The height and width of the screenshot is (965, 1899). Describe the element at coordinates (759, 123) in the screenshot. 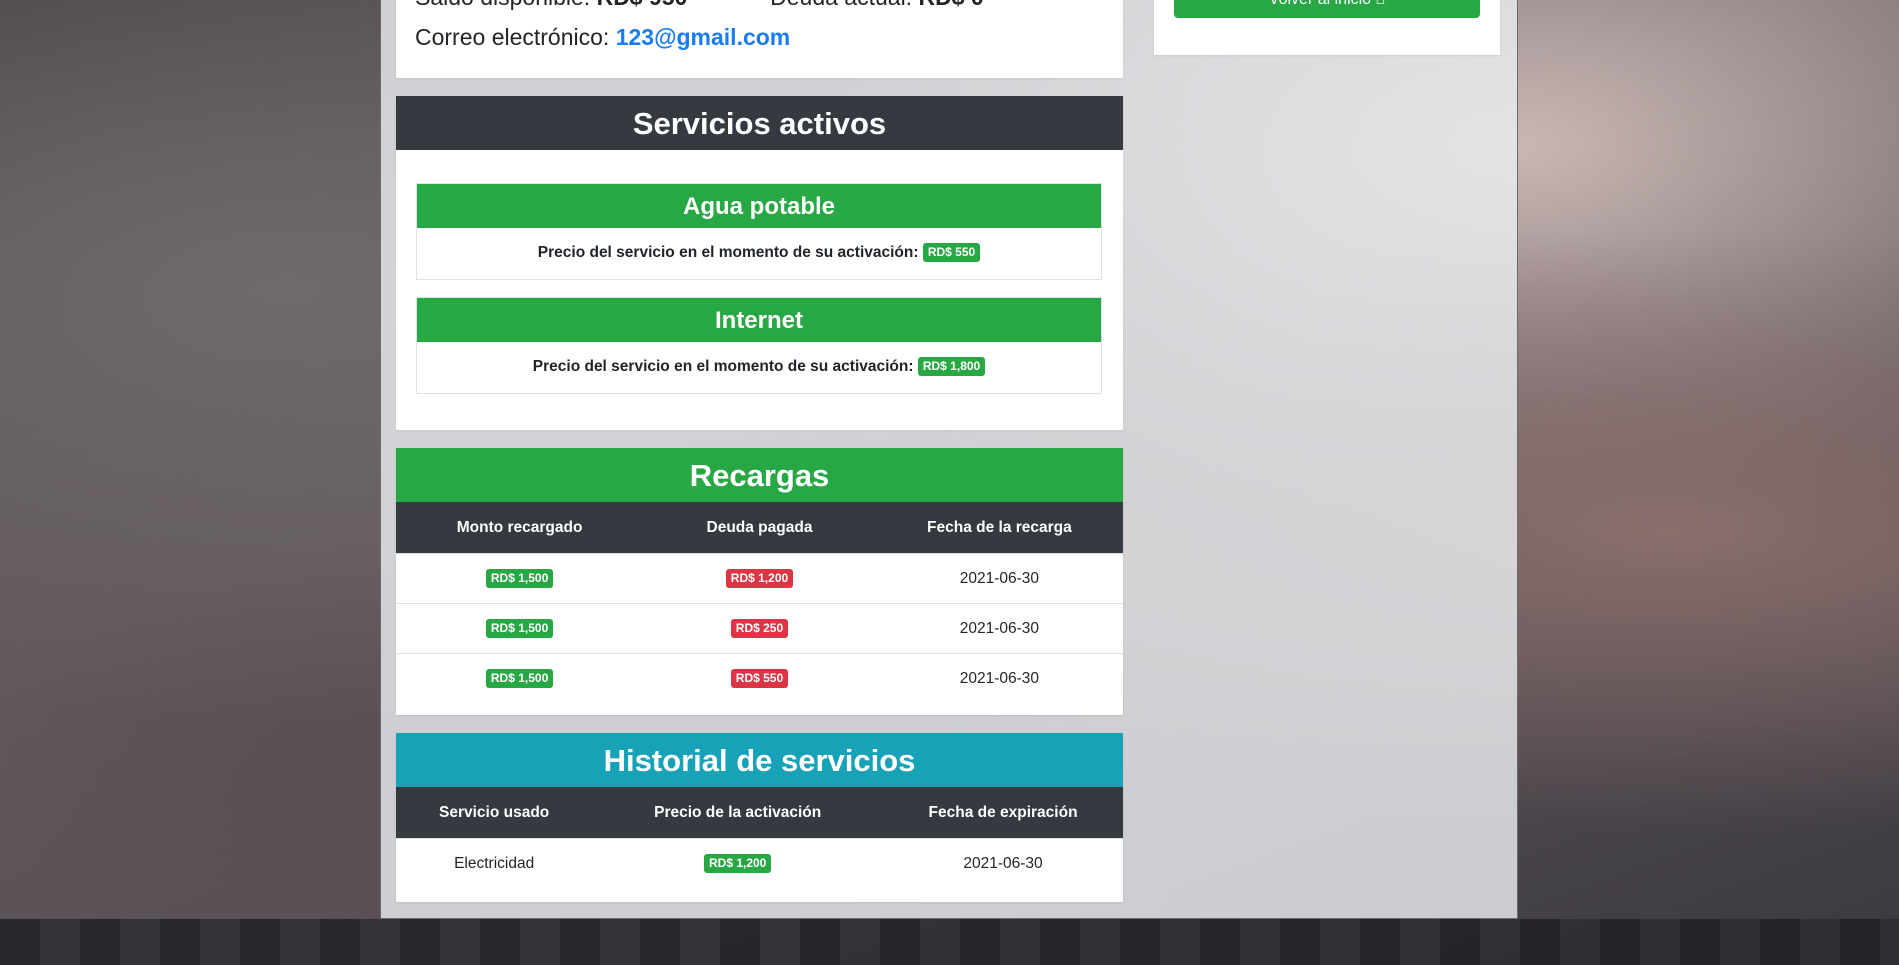

I see `active-services-title: Servicios activos` at that location.